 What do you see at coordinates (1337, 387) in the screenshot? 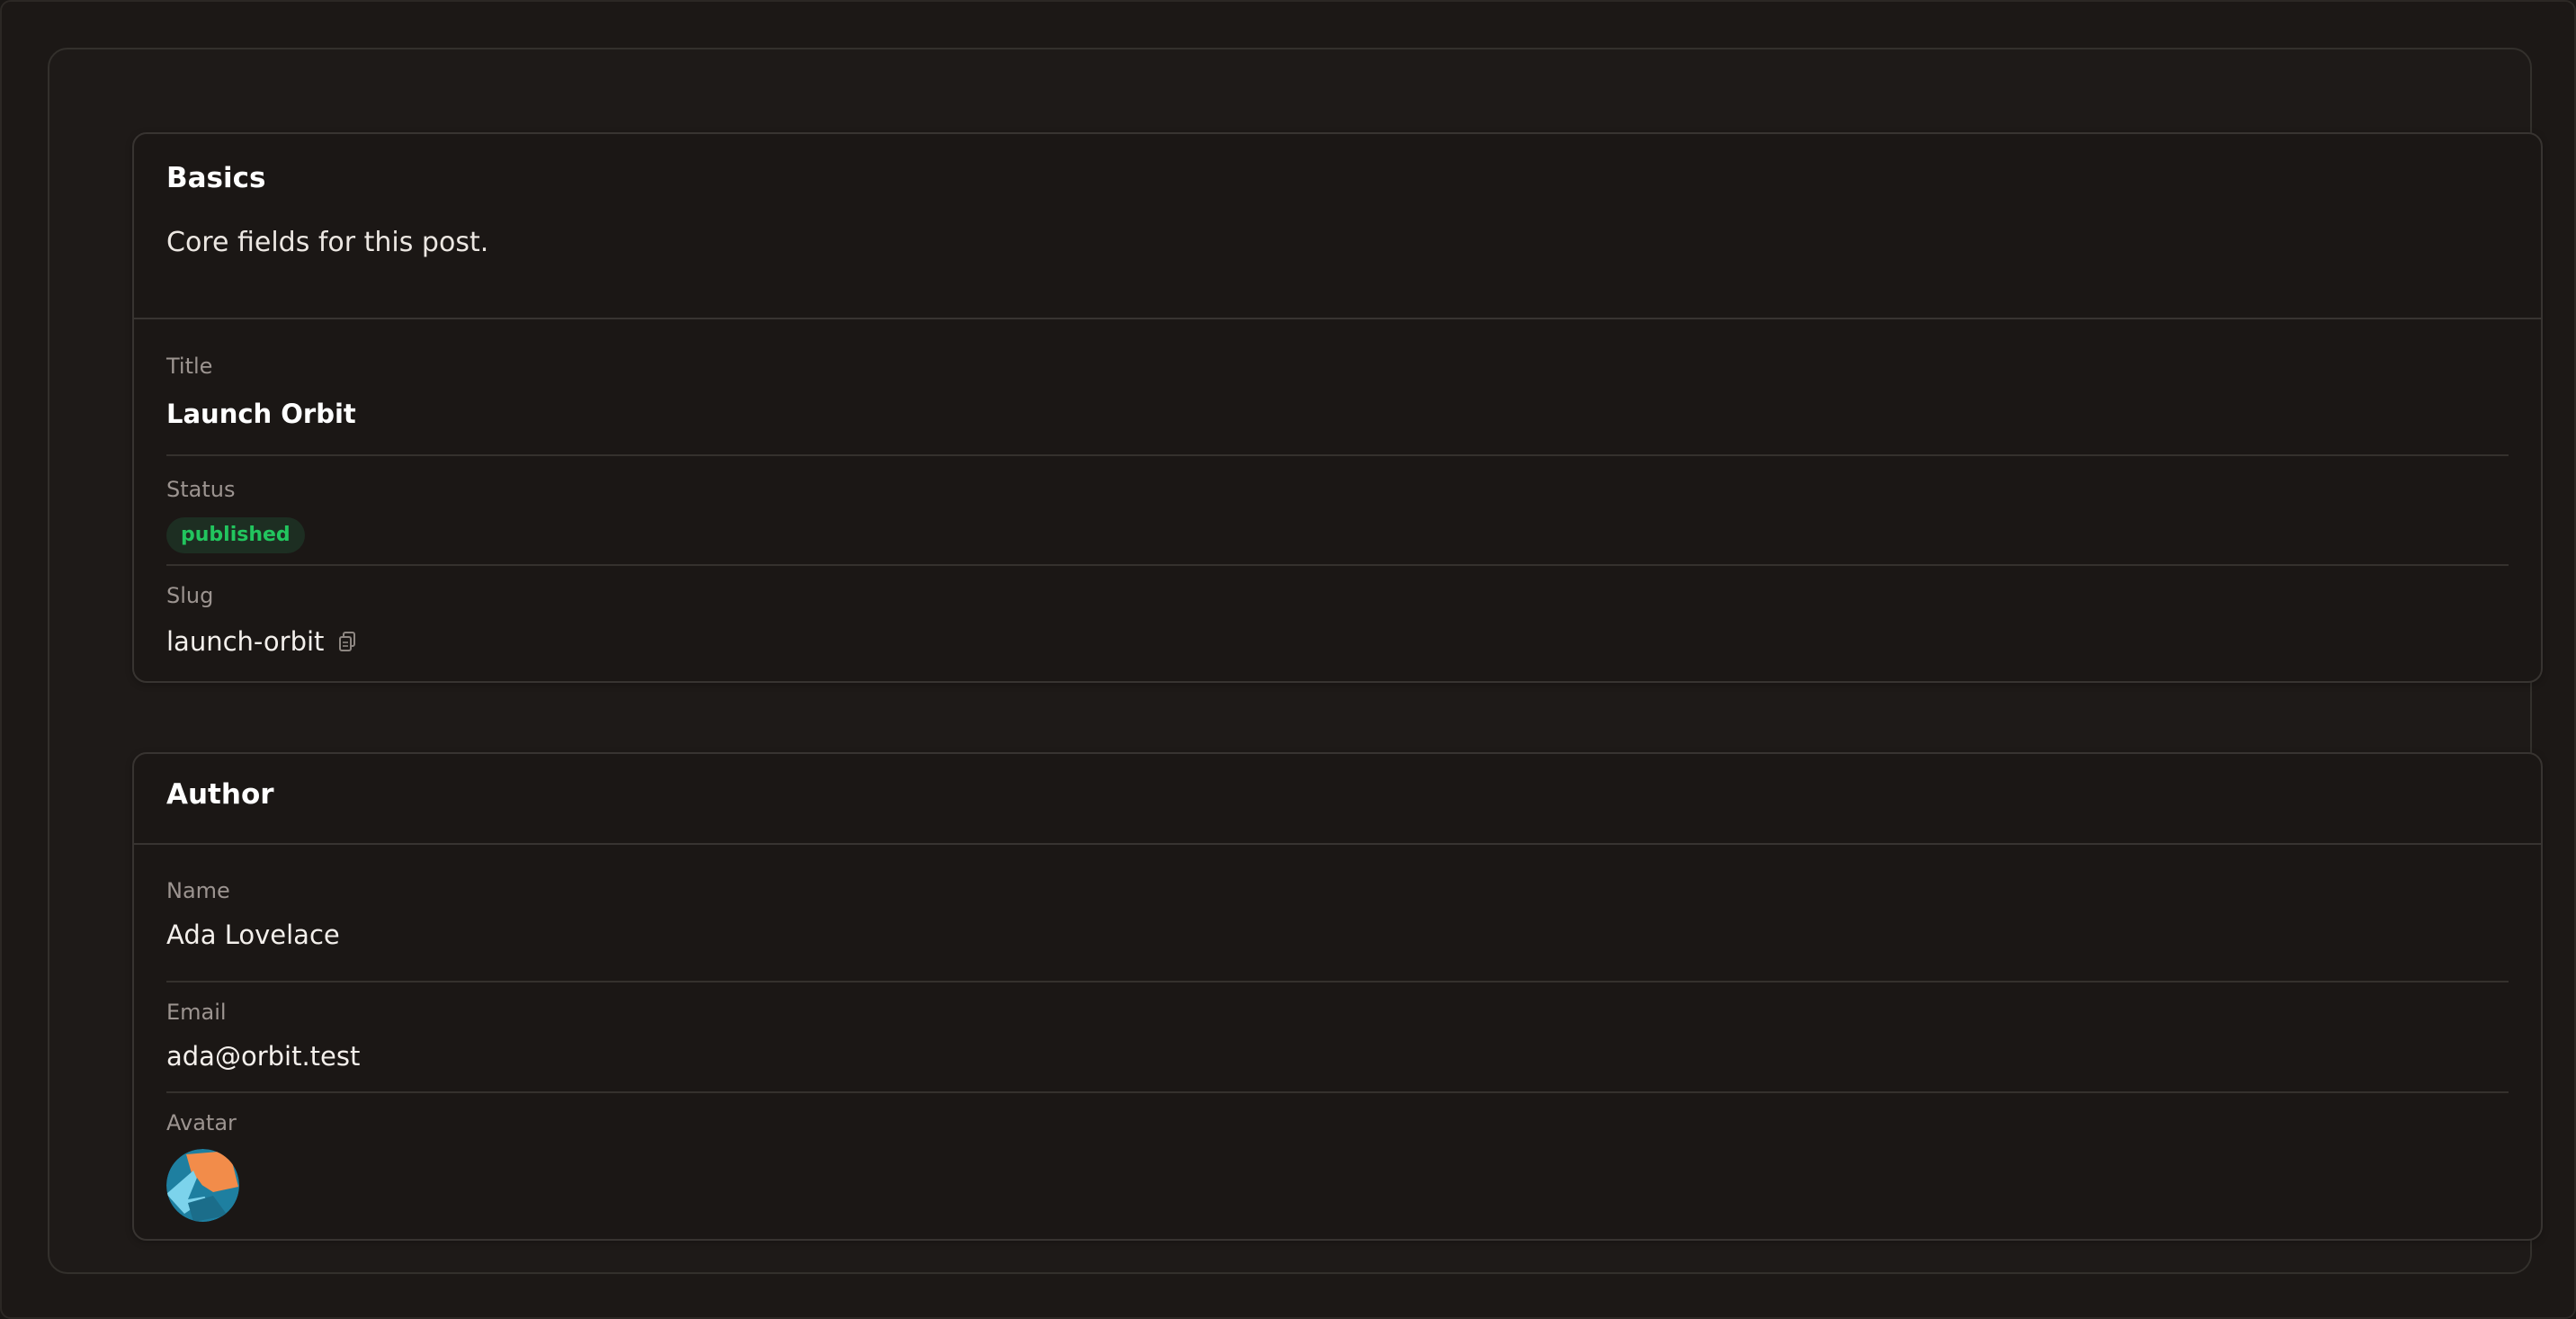
I see `field-title: Title Launch Orbit` at bounding box center [1337, 387].